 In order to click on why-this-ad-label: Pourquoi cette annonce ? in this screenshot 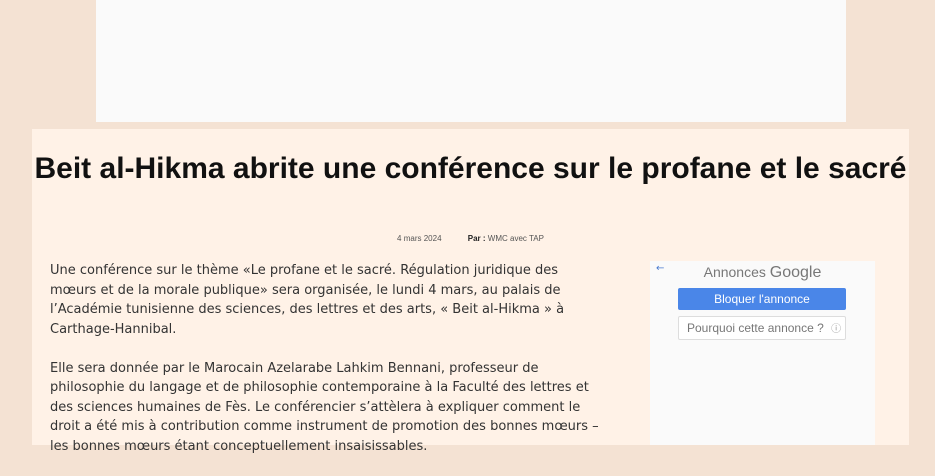, I will do `click(755, 328)`.